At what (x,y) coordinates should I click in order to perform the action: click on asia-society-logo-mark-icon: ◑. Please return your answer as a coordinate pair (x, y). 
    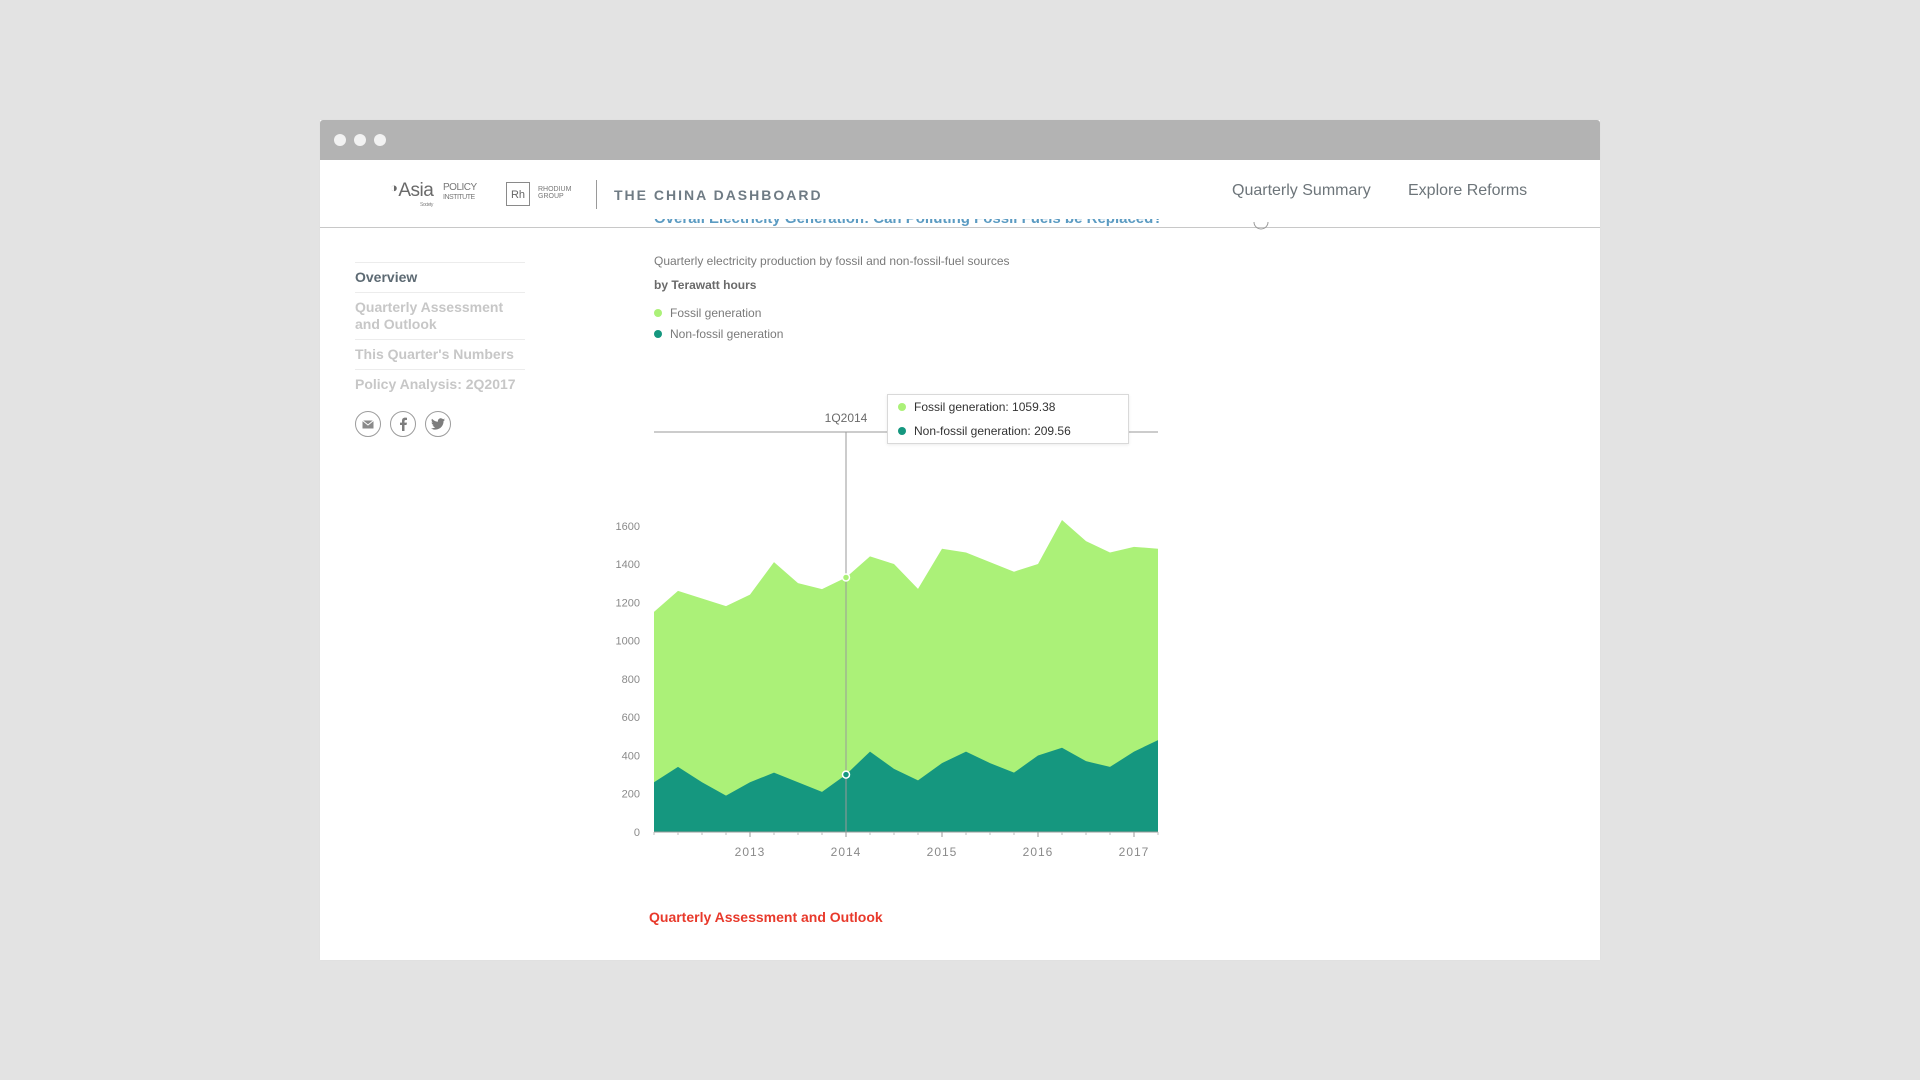
    Looking at the image, I should click on (394, 187).